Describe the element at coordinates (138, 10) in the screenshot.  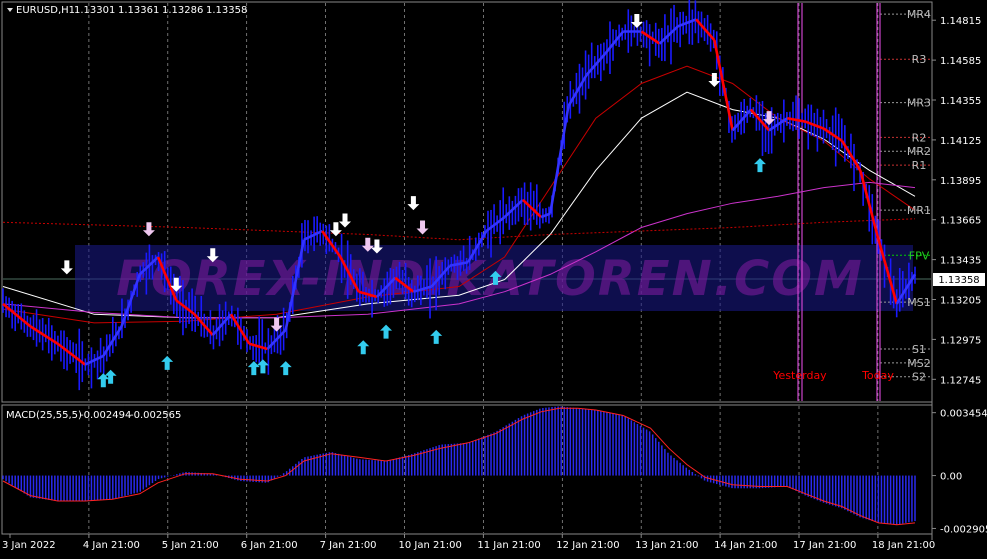
I see `ohlc-high: 1.13361` at that location.